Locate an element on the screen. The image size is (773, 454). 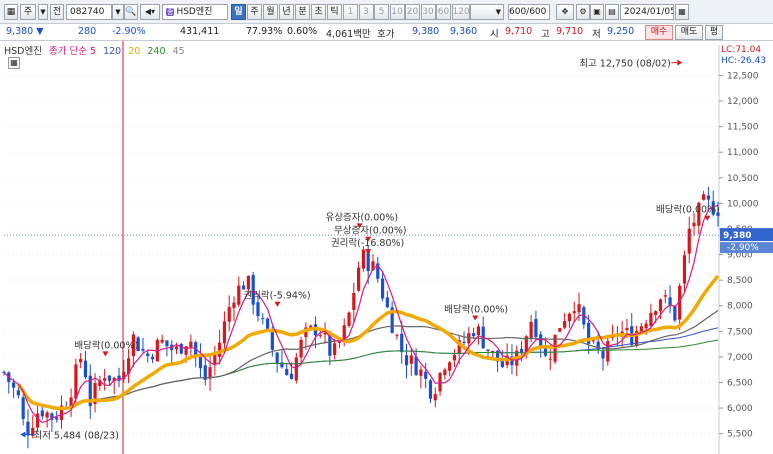
ask-label: 호가 is located at coordinates (386, 34).